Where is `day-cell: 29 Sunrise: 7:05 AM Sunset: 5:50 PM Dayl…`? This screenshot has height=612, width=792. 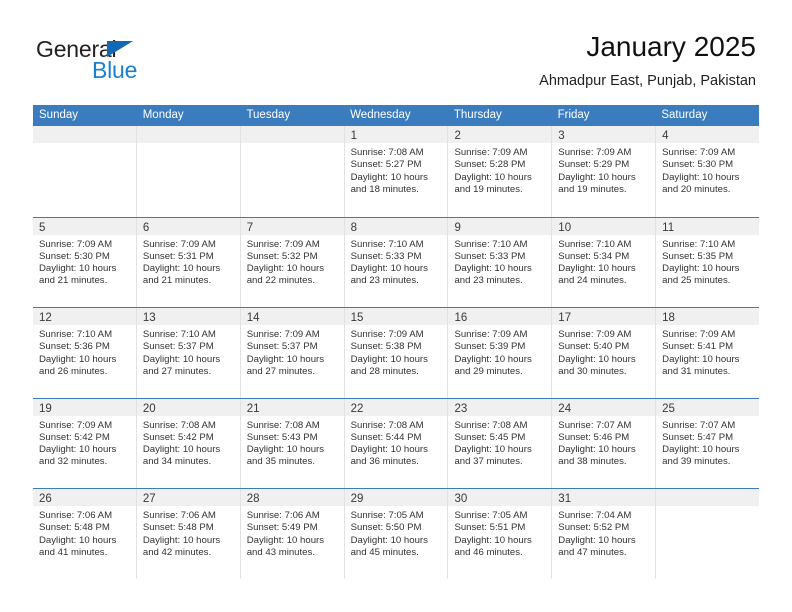
day-cell: 29 Sunrise: 7:05 AM Sunset: 5:50 PM Dayl… is located at coordinates (396, 534).